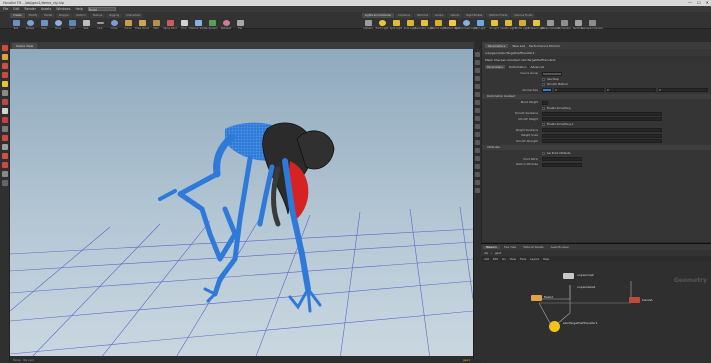  What do you see at coordinates (510, 53) in the screenshot?
I see `node-path: /obj/geo1/skinTargetDefTransfer1` at bounding box center [510, 53].